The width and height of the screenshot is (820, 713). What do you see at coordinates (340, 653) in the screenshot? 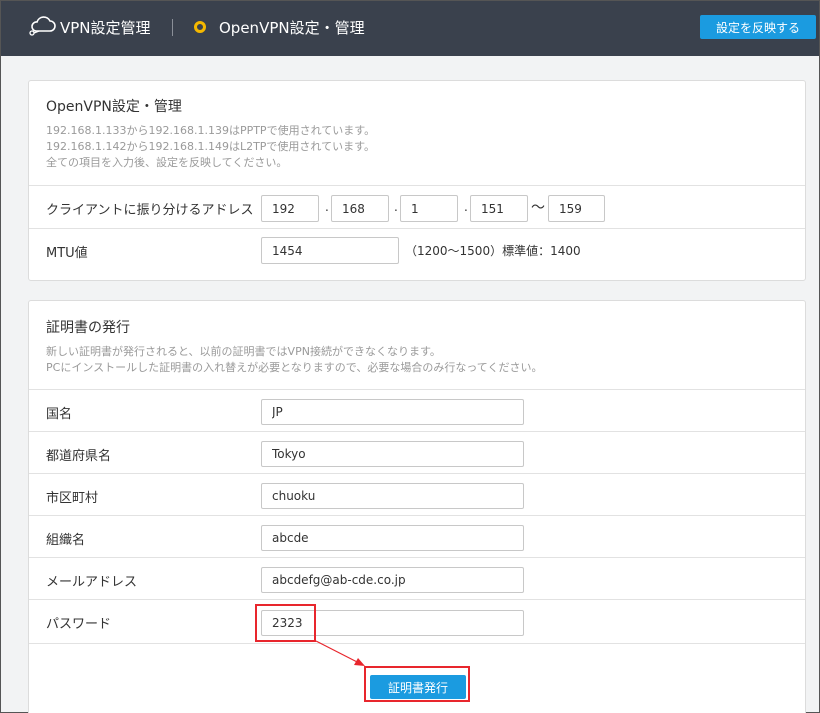
I see `annotation-arrow-icon` at bounding box center [340, 653].